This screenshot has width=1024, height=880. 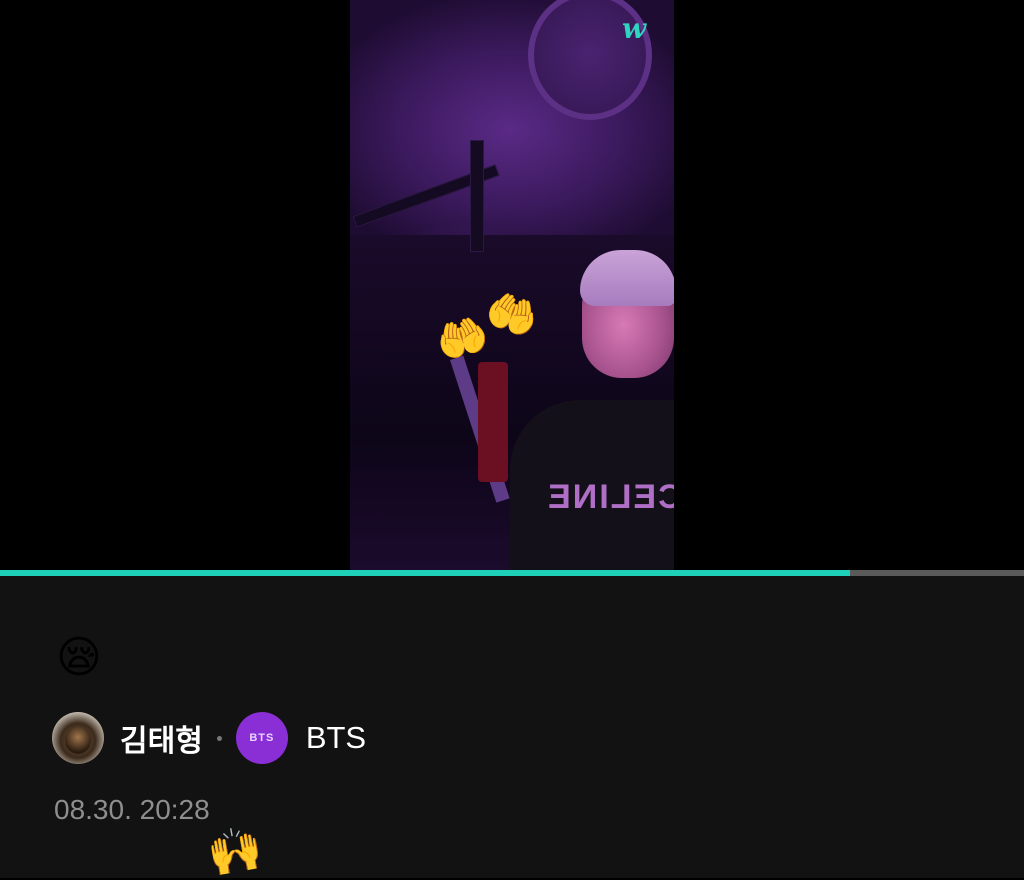 I want to click on hair, so click(x=627, y=278).